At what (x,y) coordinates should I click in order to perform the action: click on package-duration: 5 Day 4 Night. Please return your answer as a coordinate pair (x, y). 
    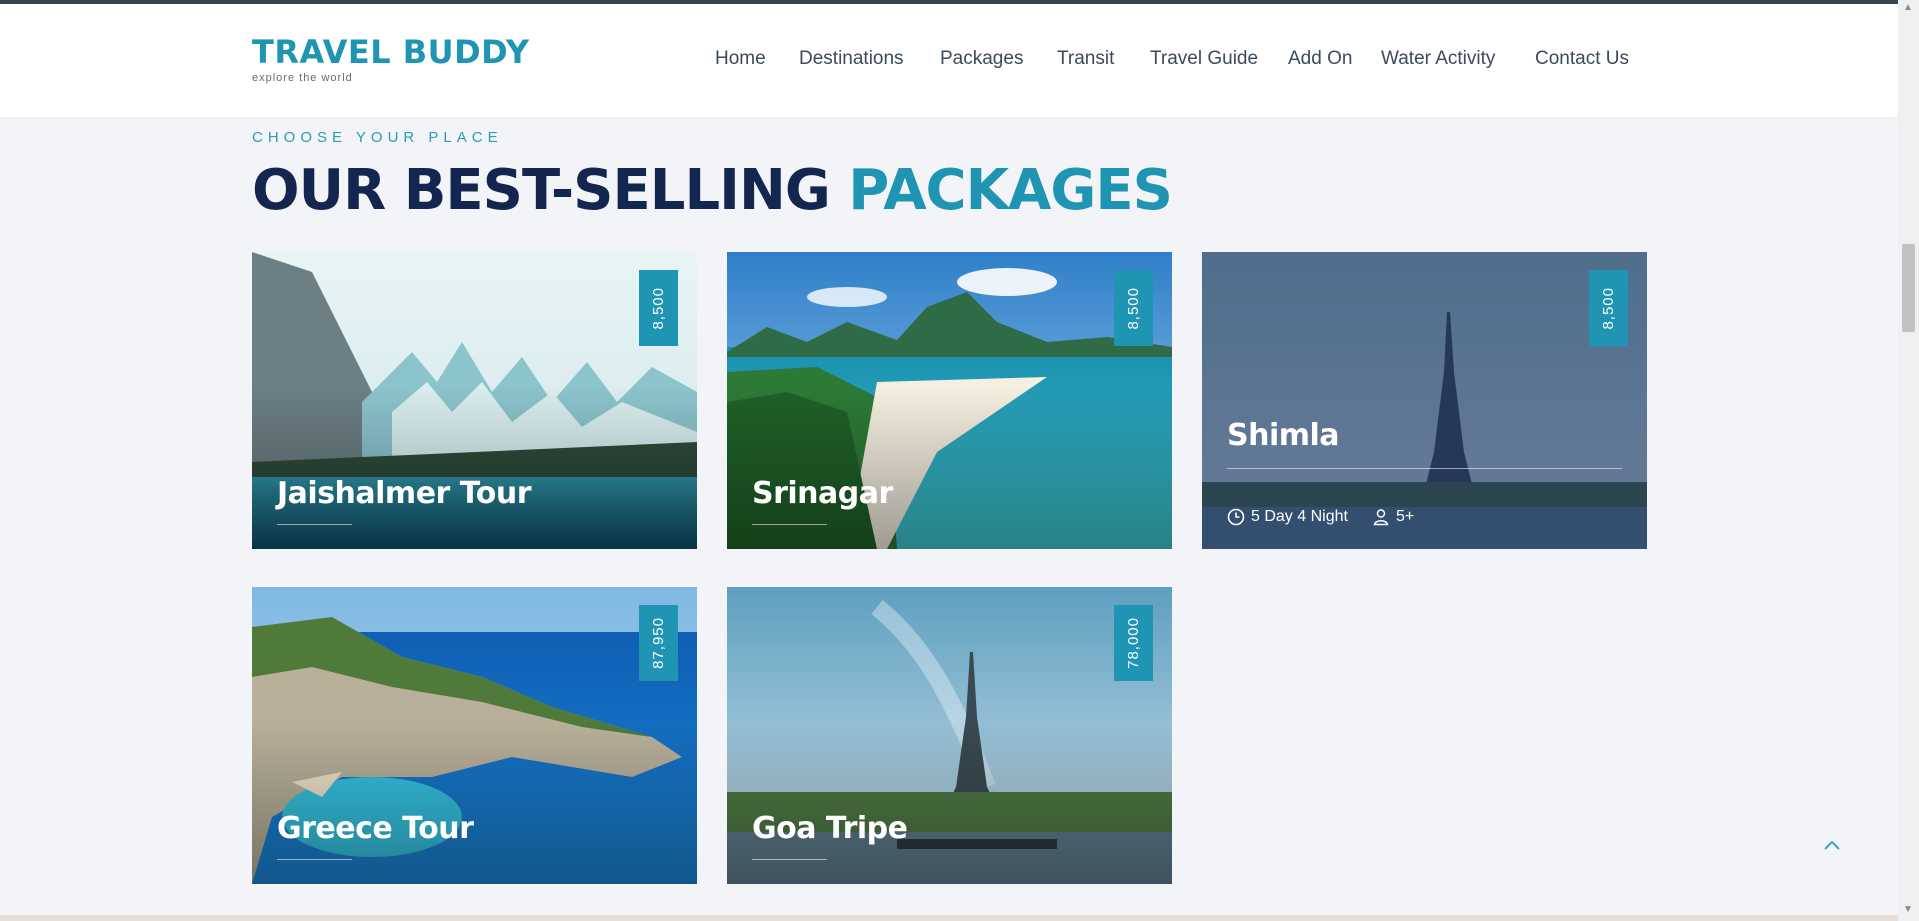
    Looking at the image, I should click on (1299, 516).